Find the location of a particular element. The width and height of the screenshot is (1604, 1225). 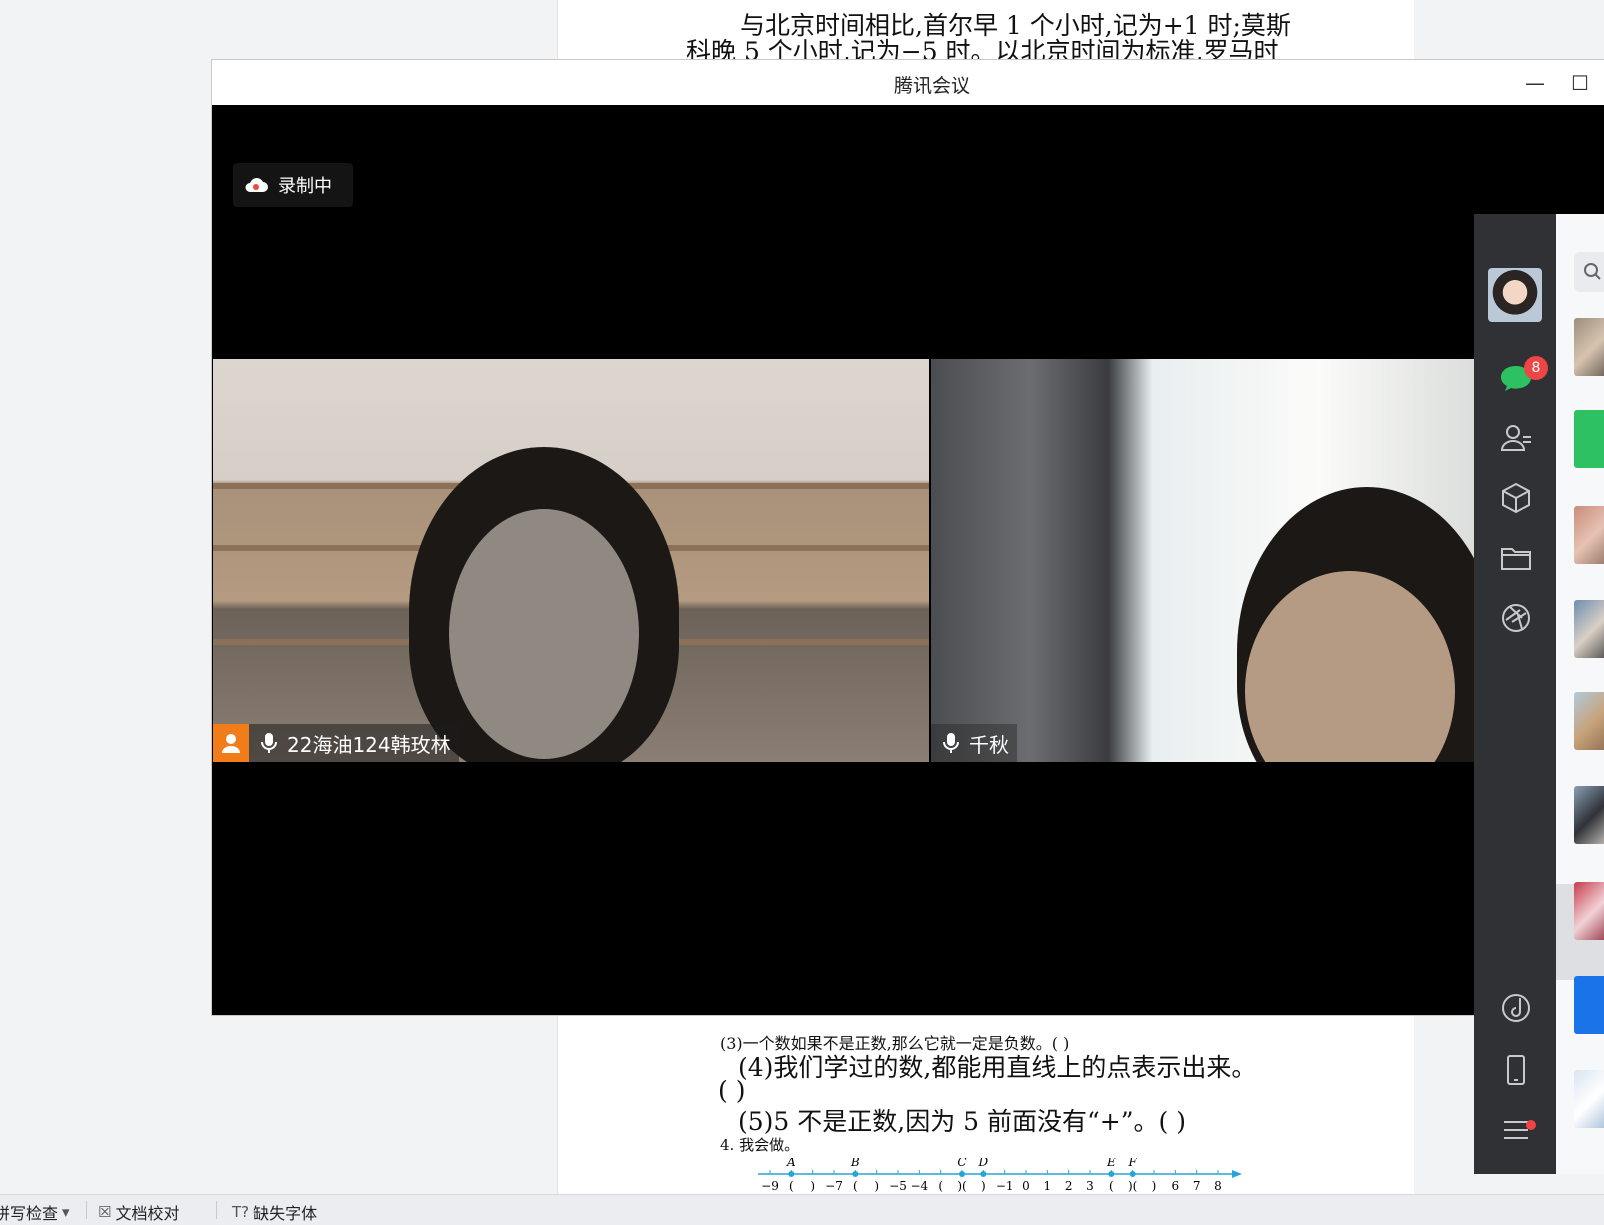

number-line-tick-label: 8 is located at coordinates (1218, 1186).